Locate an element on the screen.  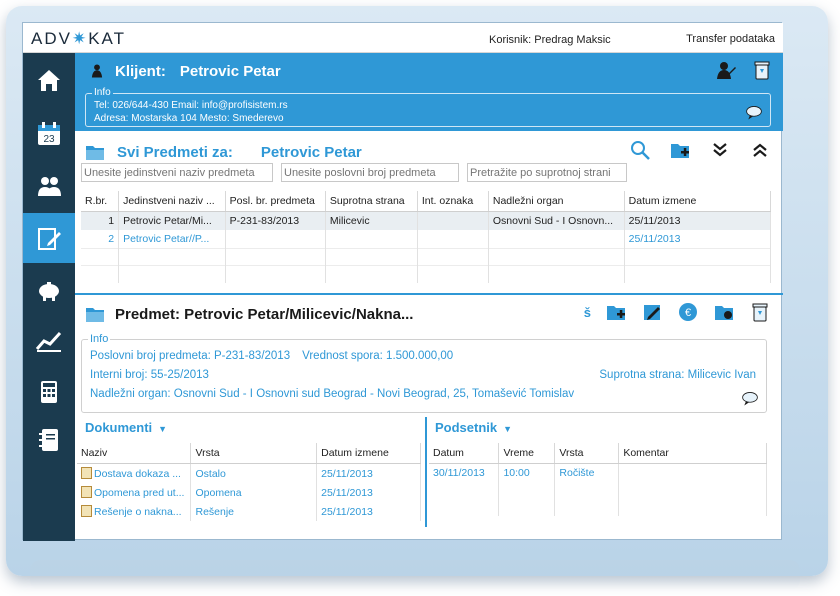
piggybank-icon is located at coordinates (49, 291).